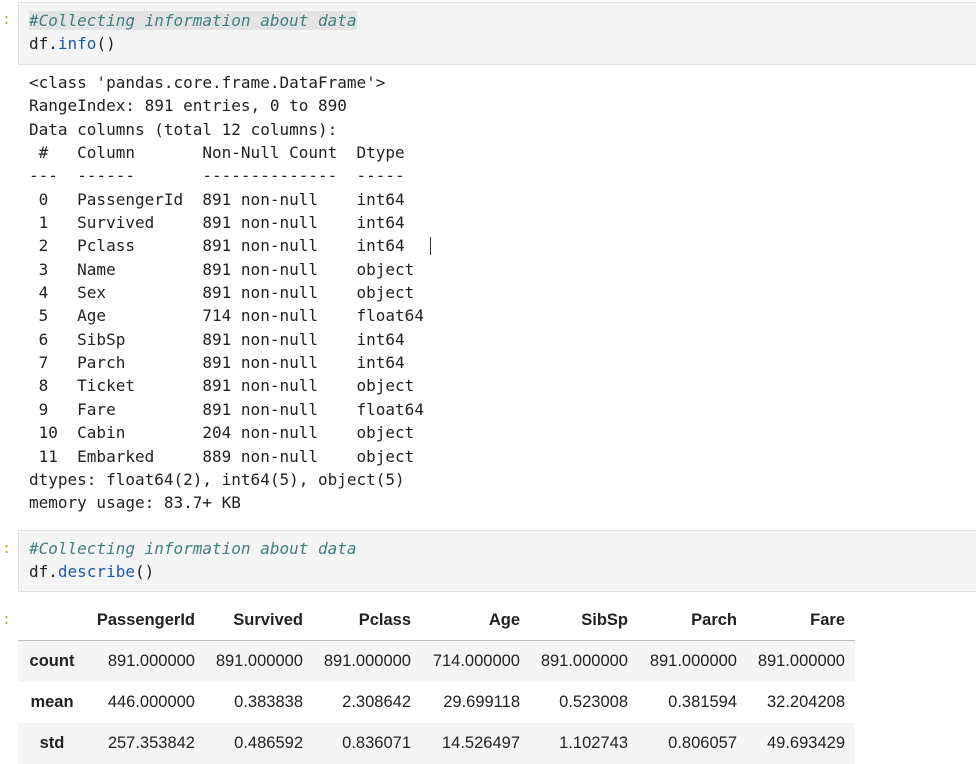  I want to click on table-cell: 446.000000, so click(151, 702).